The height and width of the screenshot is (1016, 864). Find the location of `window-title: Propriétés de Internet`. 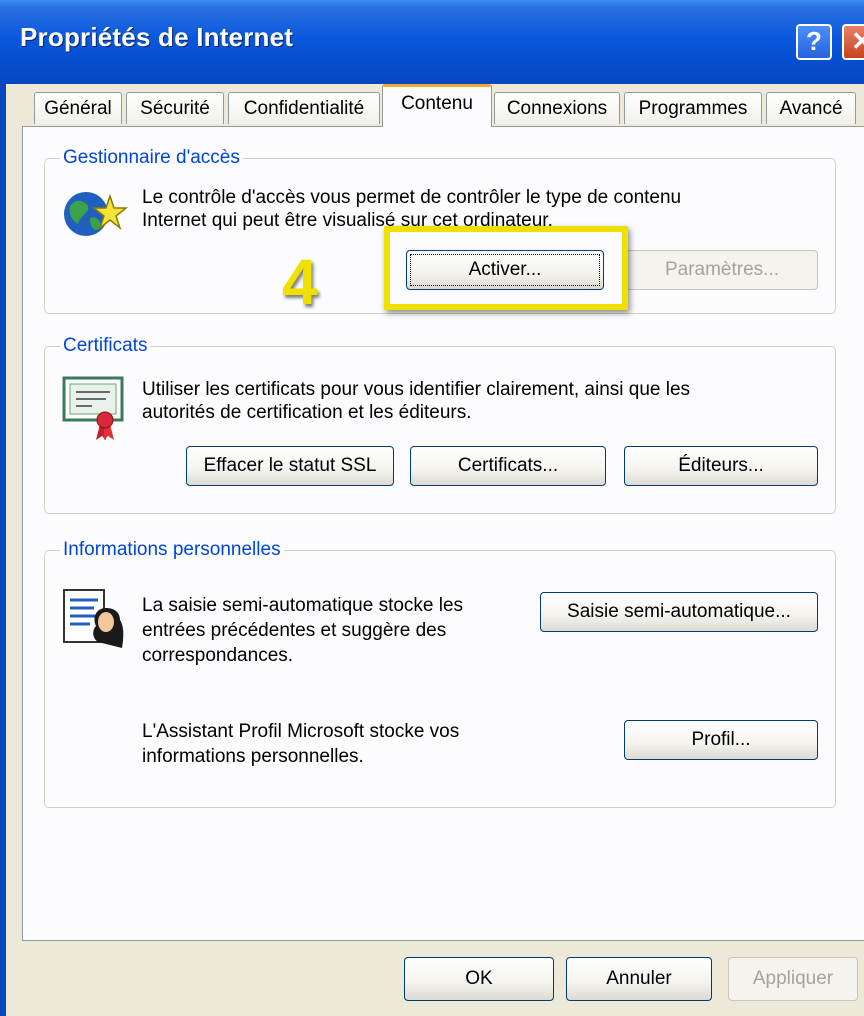

window-title: Propriétés de Internet is located at coordinates (157, 37).